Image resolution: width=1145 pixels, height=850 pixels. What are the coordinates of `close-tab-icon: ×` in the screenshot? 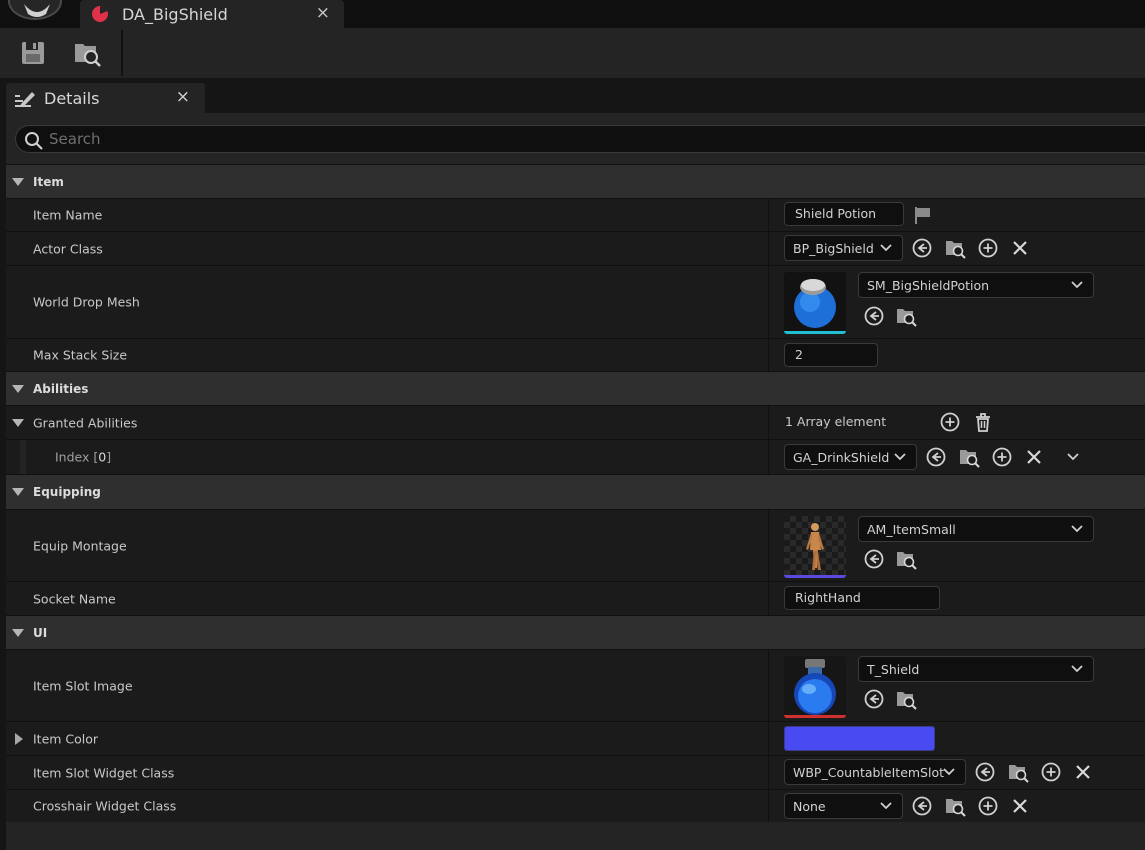 It's located at (323, 13).